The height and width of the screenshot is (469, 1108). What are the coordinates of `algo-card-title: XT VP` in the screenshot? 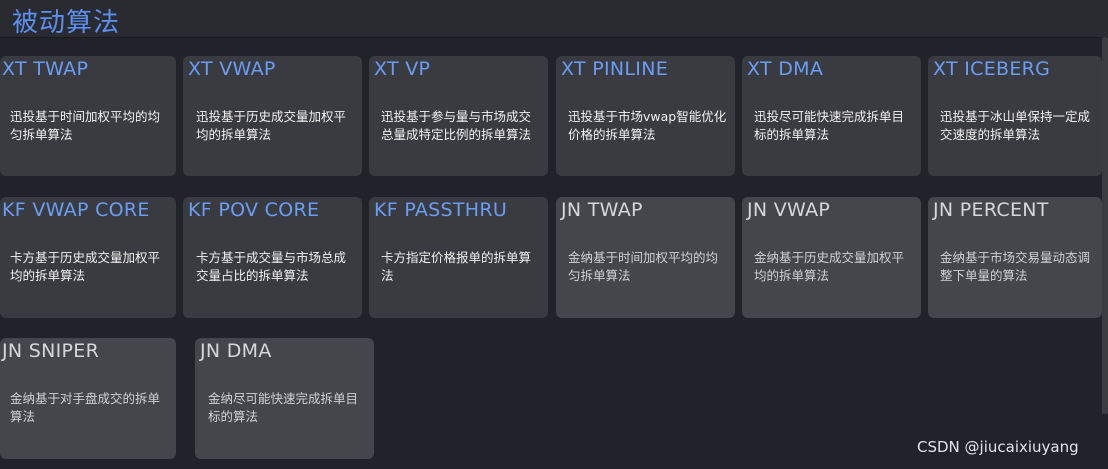 It's located at (402, 69).